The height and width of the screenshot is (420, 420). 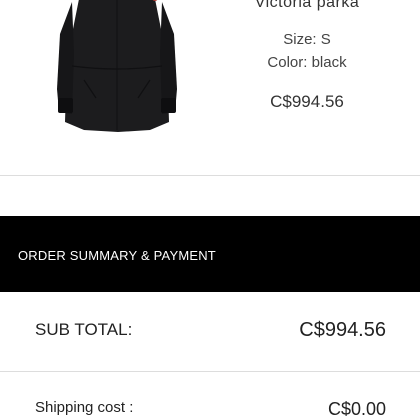 I want to click on subtotal-value: C$994.56, so click(x=342, y=330).